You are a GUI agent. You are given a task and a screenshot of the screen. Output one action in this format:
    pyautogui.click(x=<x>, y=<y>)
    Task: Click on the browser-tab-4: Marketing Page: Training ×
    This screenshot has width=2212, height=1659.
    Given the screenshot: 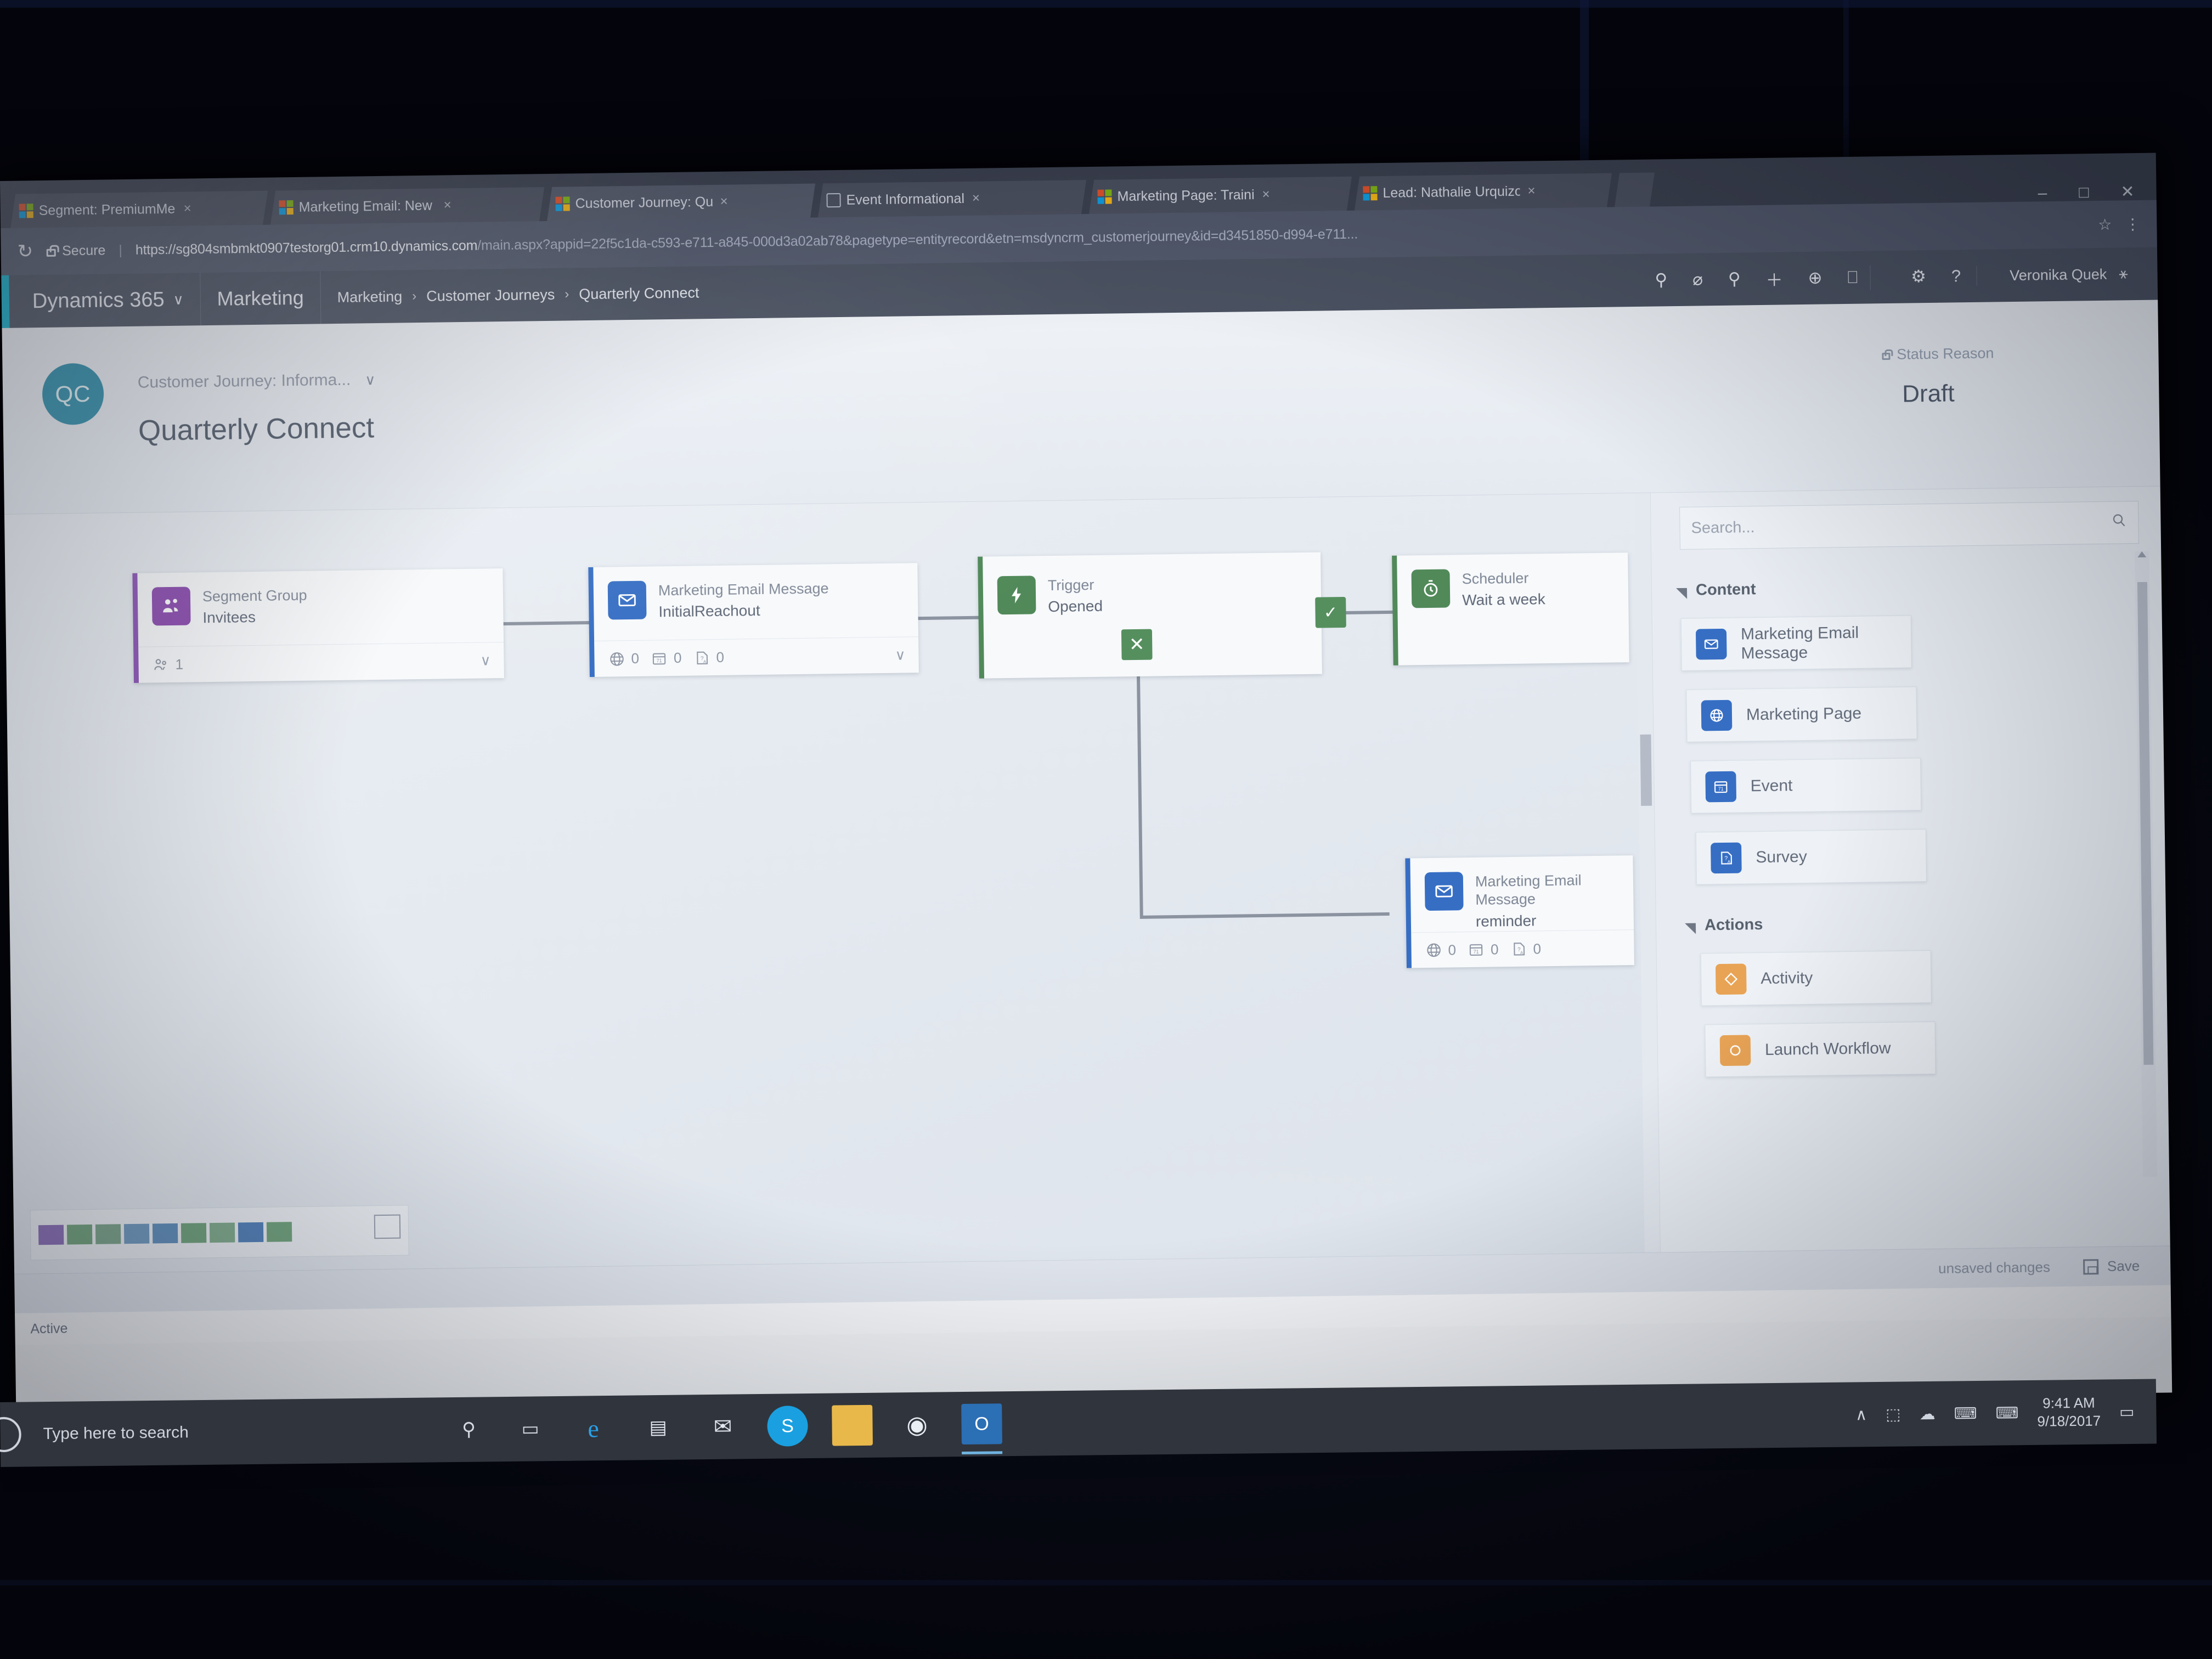 What is the action you would take?
    pyautogui.click(x=1220, y=195)
    